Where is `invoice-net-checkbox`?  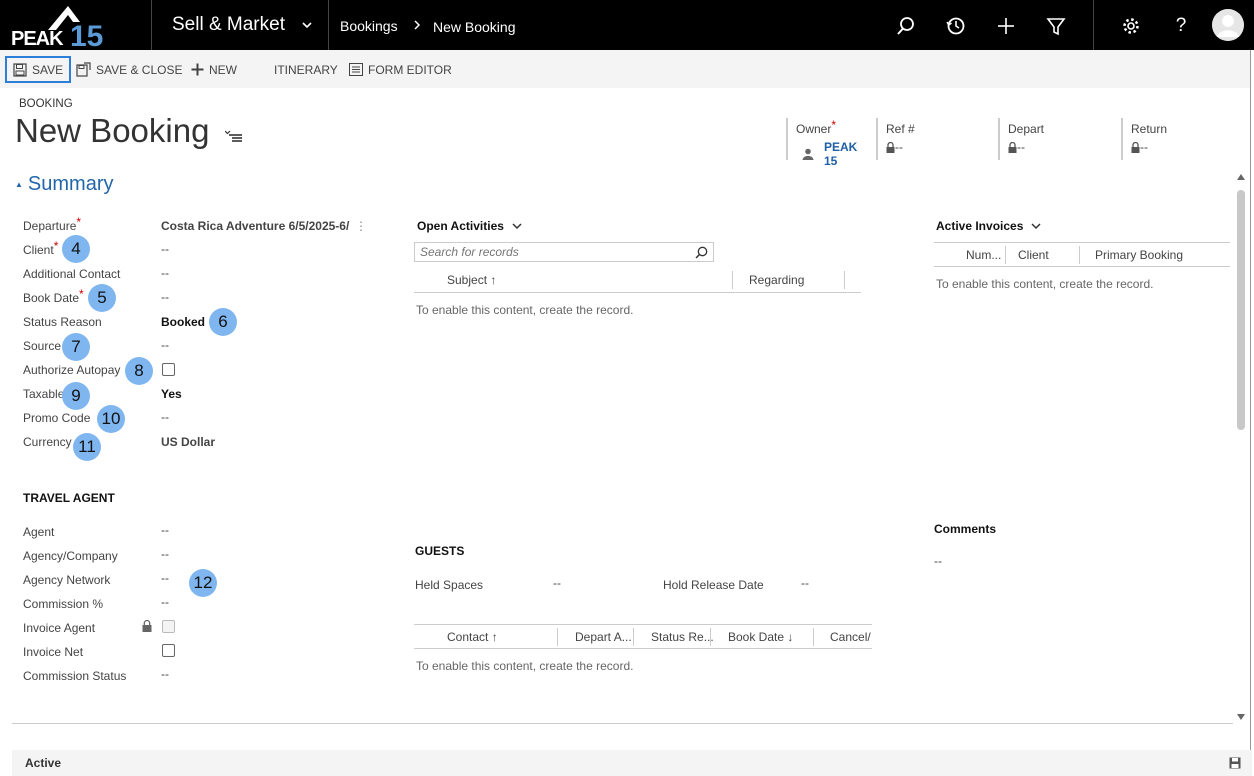
invoice-net-checkbox is located at coordinates (168, 650).